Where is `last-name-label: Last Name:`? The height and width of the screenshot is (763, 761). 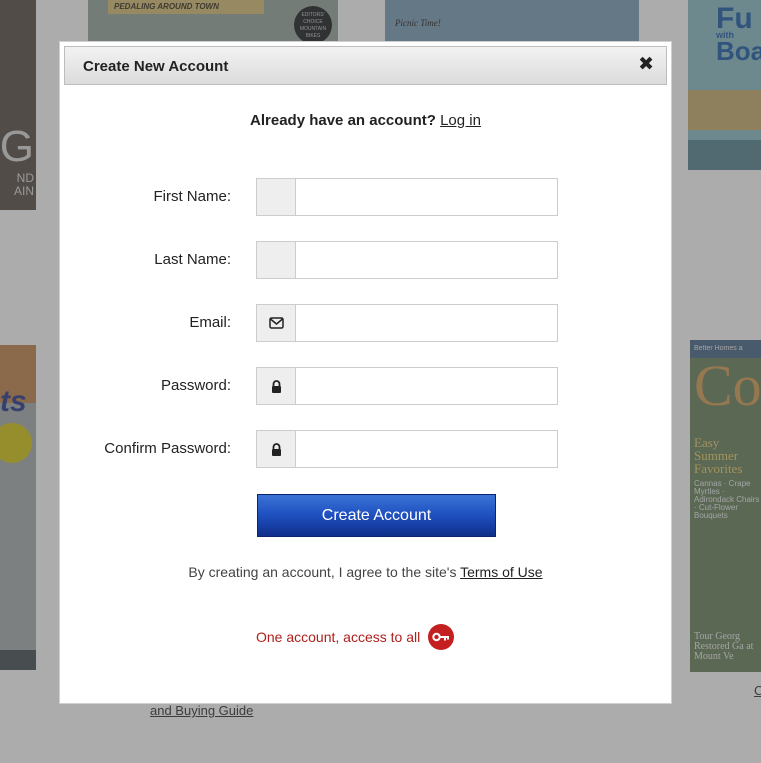 last-name-label: Last Name: is located at coordinates (192, 259).